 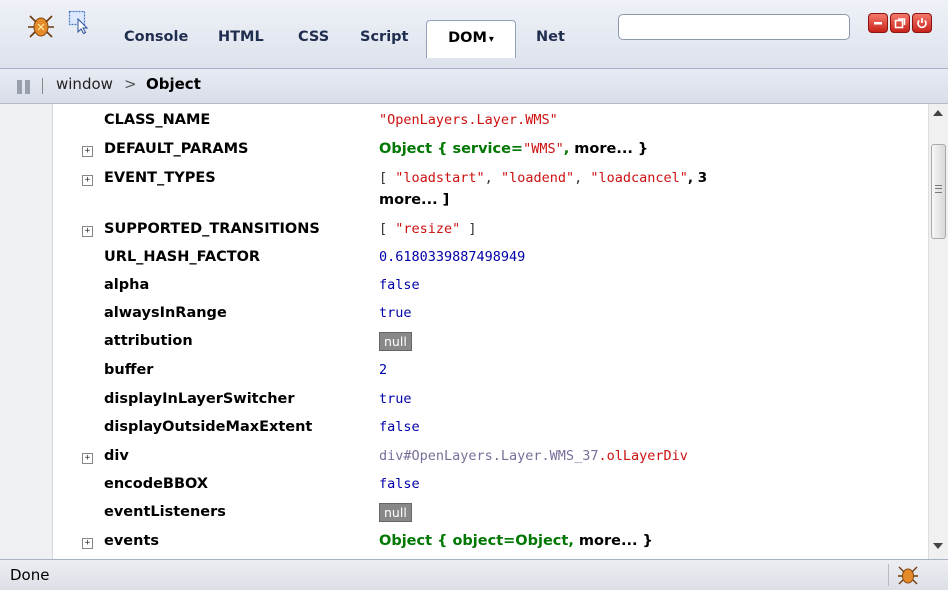 I want to click on property-name: div, so click(x=116, y=456).